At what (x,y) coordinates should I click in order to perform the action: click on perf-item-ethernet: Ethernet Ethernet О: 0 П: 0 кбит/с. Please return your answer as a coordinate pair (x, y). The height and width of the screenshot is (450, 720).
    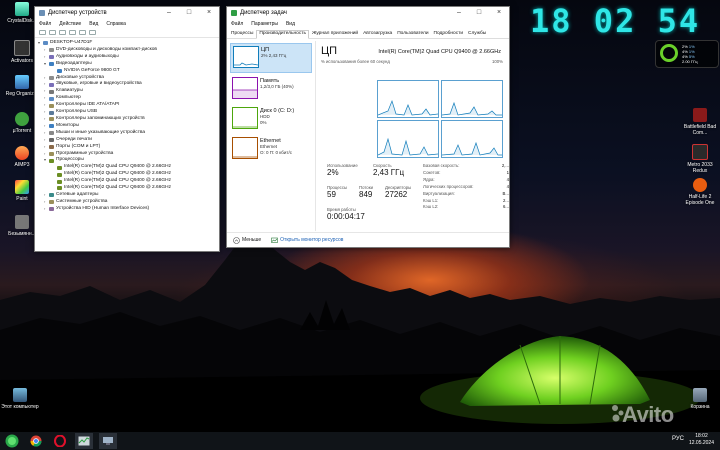
    Looking at the image, I should click on (271, 149).